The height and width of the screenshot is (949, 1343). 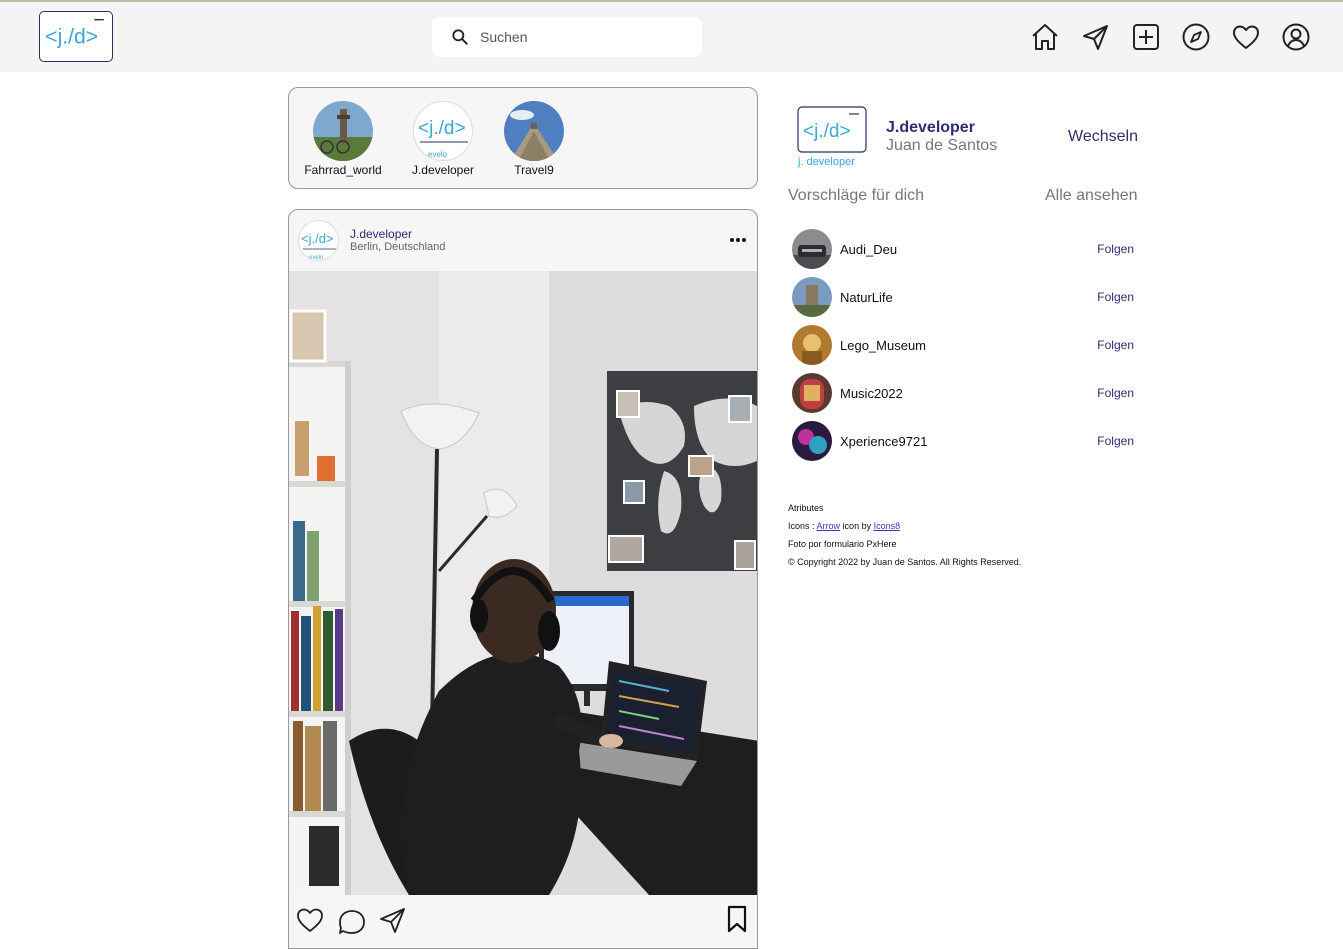 I want to click on credits-heading: Atributes, so click(x=806, y=508).